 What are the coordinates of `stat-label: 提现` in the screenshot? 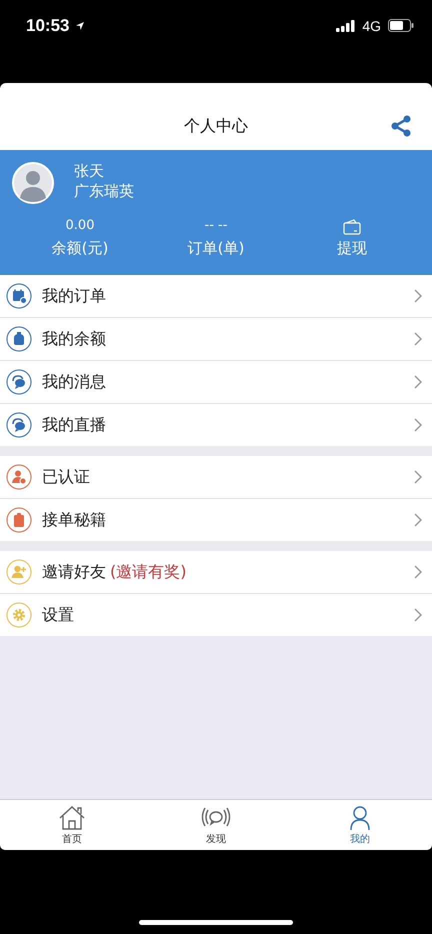 It's located at (352, 248).